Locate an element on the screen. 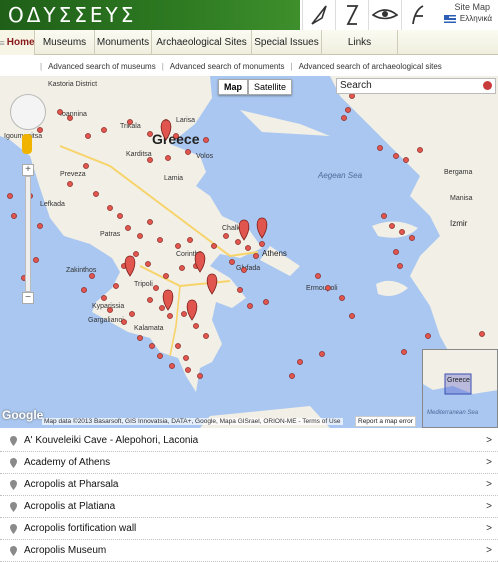 The width and height of the screenshot is (498, 562). zoom-in-button: + is located at coordinates (28, 170).